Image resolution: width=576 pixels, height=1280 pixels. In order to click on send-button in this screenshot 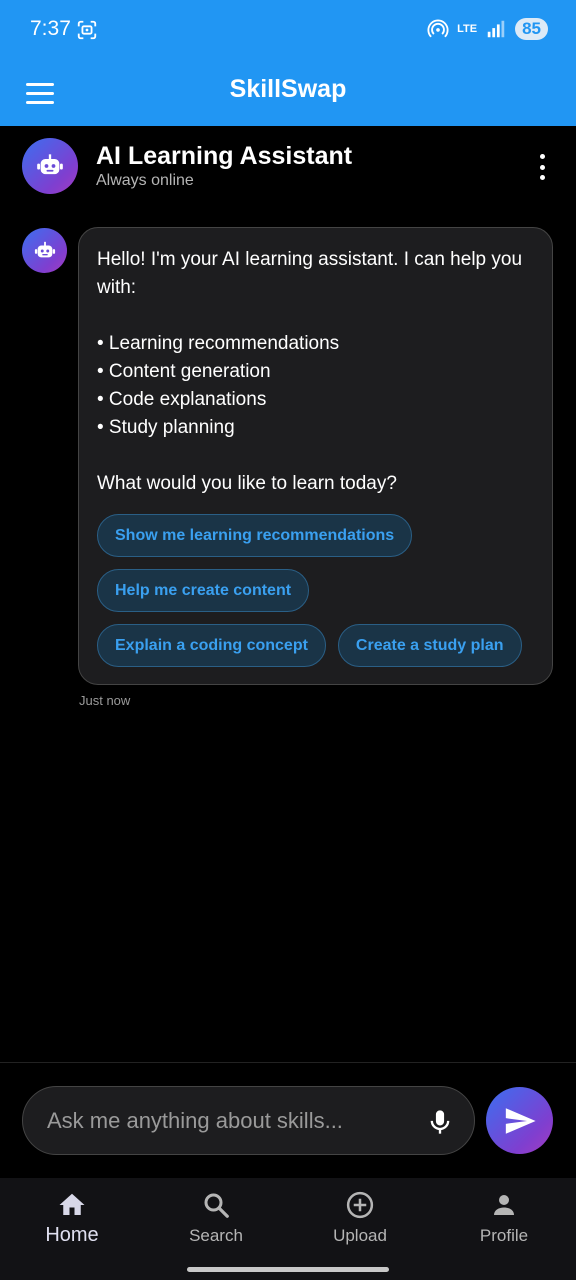, I will do `click(519, 1120)`.